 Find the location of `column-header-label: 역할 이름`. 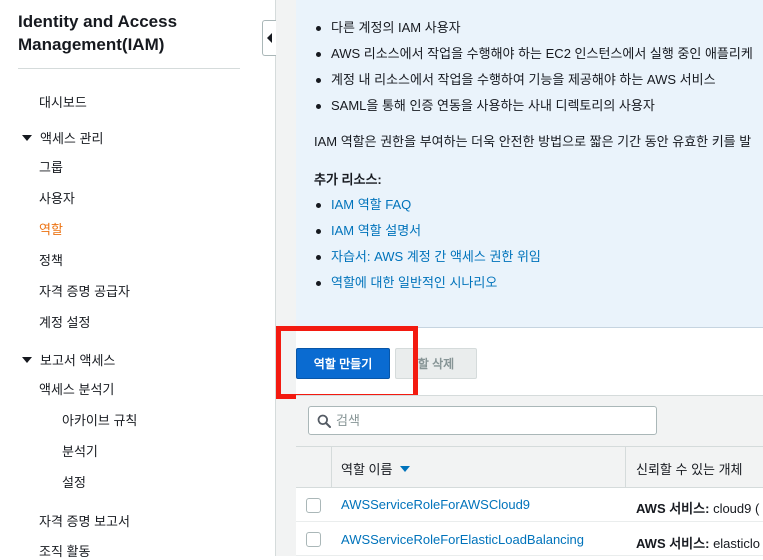

column-header-label: 역할 이름 is located at coordinates (367, 469).